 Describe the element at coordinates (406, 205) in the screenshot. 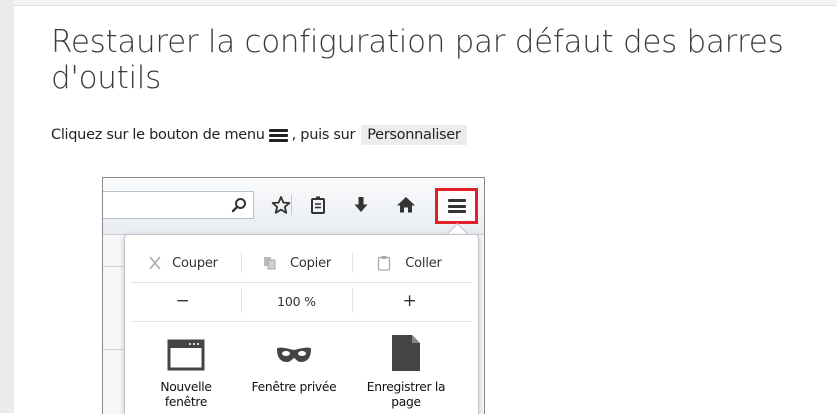

I see `home-icon` at that location.